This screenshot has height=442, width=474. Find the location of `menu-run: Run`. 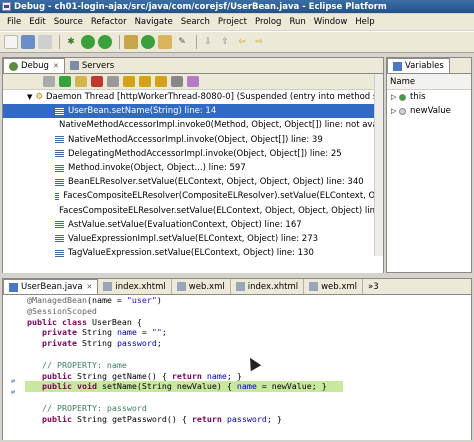

menu-run: Run is located at coordinates (297, 22).